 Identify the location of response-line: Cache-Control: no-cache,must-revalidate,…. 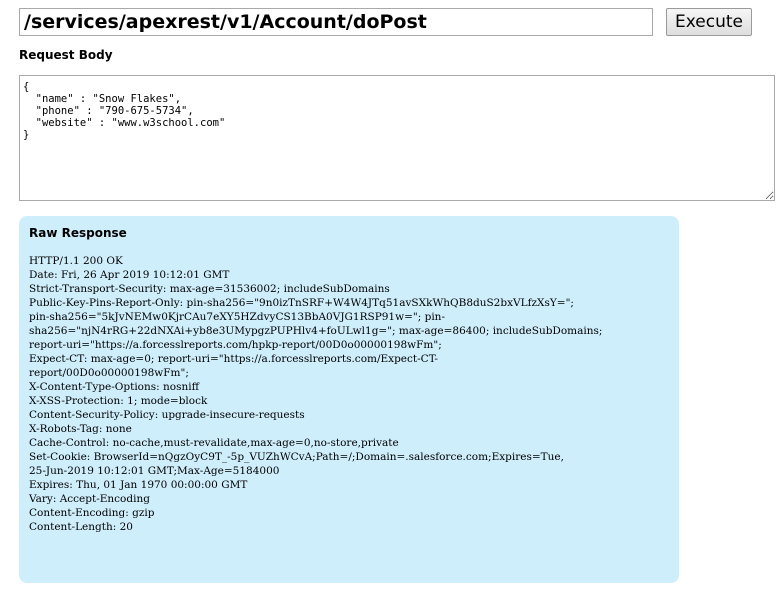
(214, 443).